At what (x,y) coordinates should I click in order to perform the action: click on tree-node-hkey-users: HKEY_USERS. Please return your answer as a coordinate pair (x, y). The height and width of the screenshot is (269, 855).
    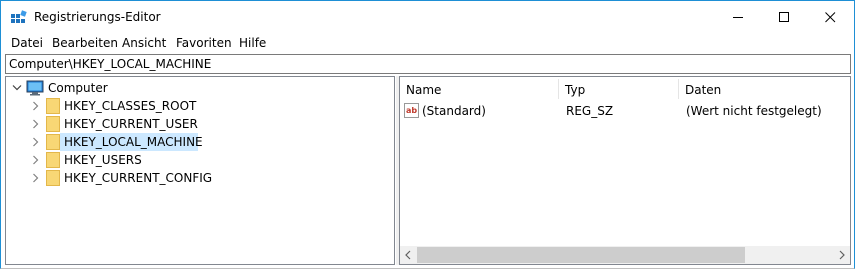
    Looking at the image, I should click on (198, 160).